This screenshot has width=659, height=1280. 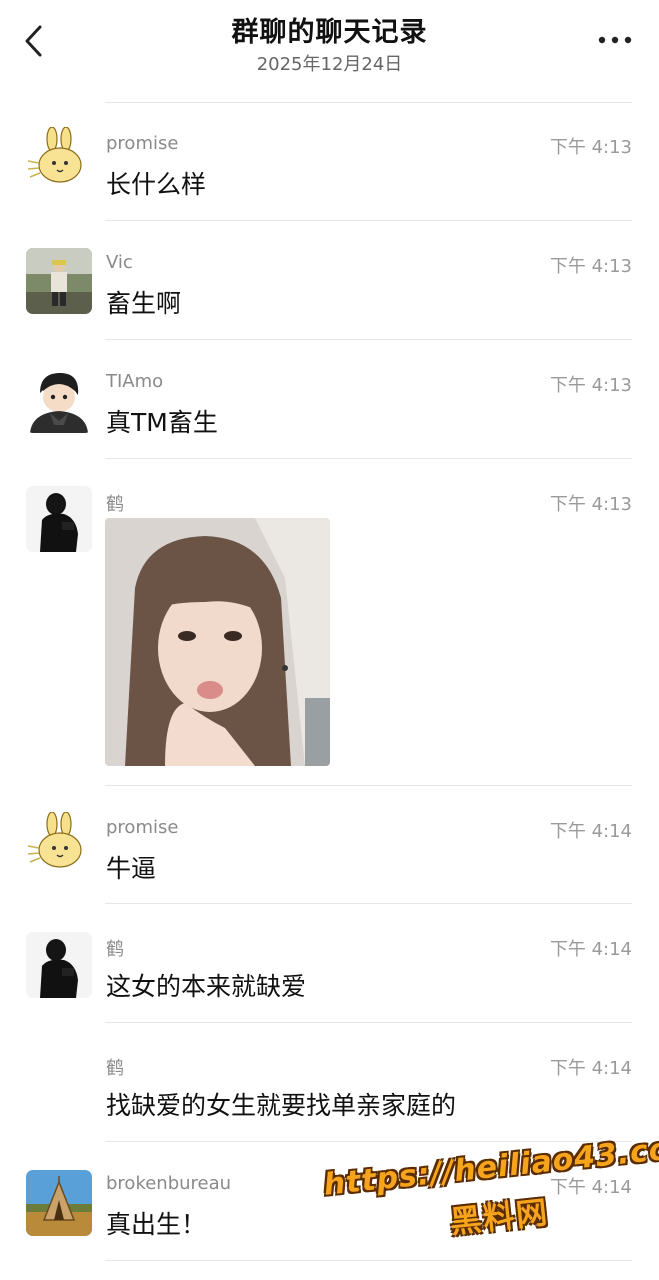 What do you see at coordinates (156, 1223) in the screenshot?
I see `message-text: 真出生！` at bounding box center [156, 1223].